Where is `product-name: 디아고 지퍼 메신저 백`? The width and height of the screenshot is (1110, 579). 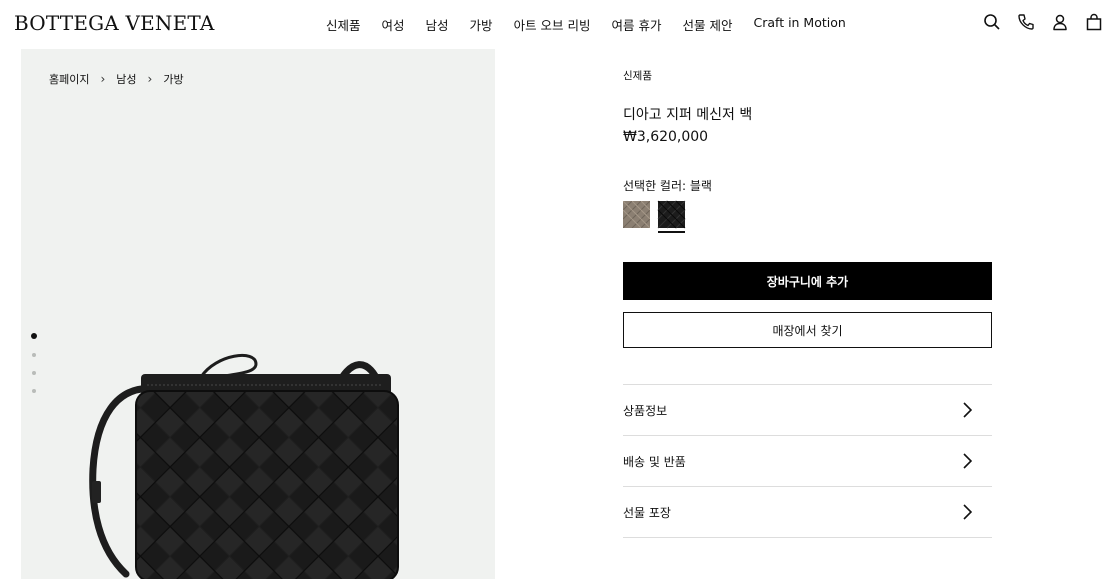 product-name: 디아고 지퍼 메신저 백 is located at coordinates (688, 115).